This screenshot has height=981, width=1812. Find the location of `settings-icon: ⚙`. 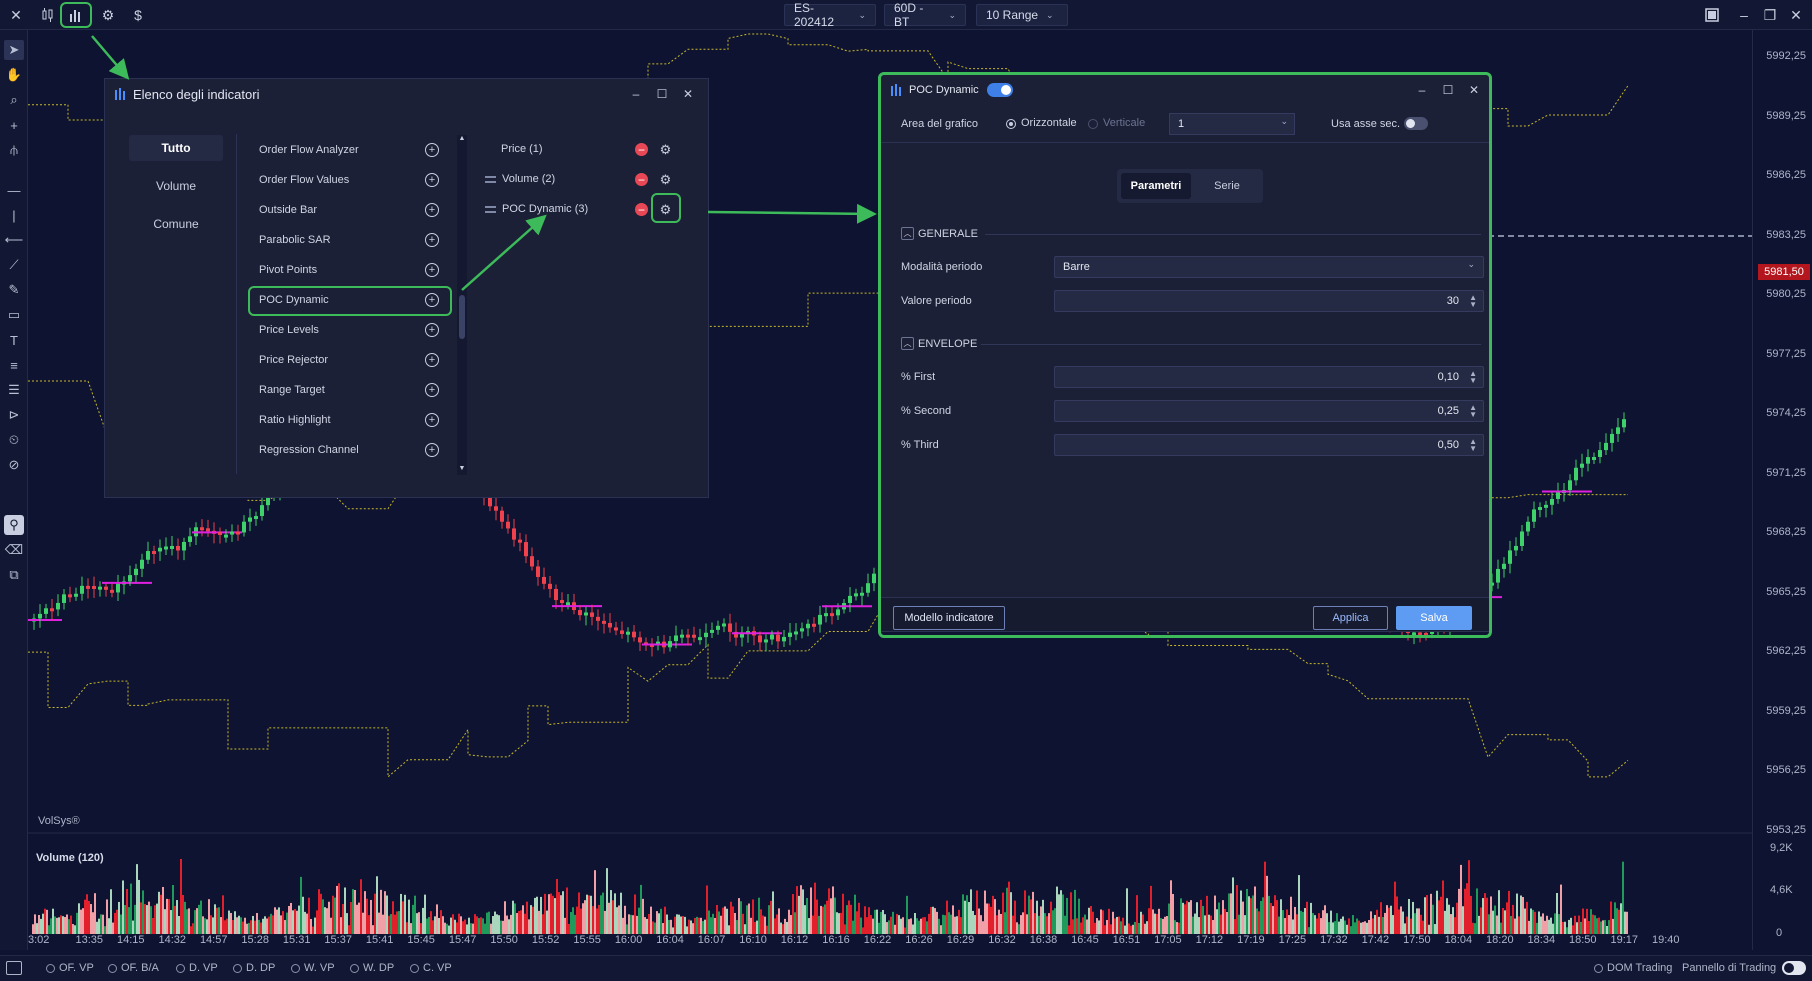

settings-icon: ⚙ is located at coordinates (108, 15).